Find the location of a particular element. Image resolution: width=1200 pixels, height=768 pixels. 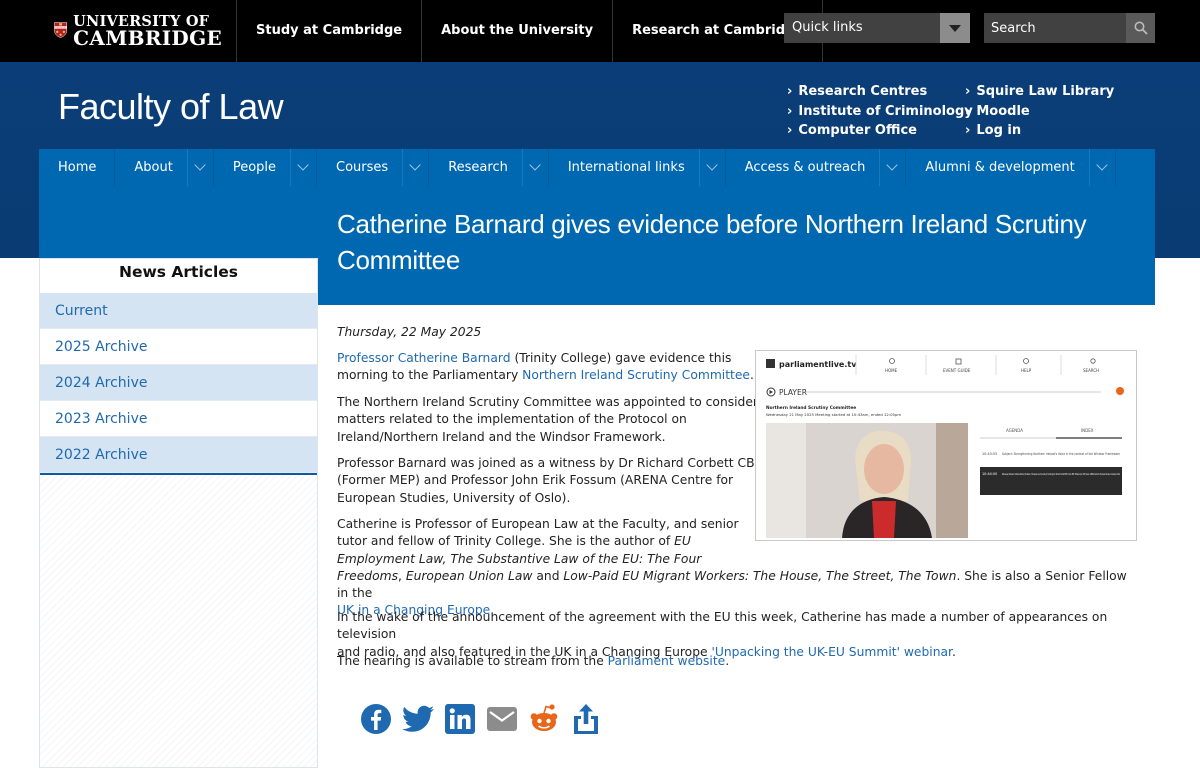

sidebar-divider is located at coordinates (178, 474).